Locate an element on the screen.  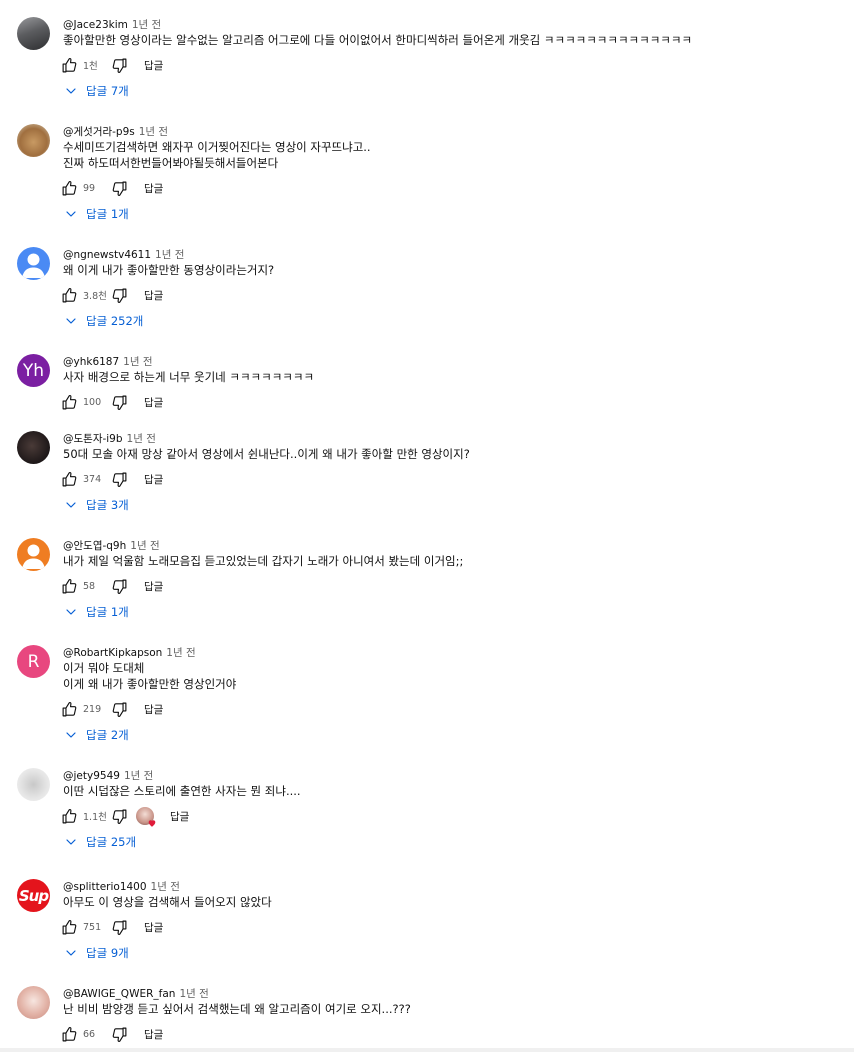
comment-actions: 219 답글 is located at coordinates (112, 709).